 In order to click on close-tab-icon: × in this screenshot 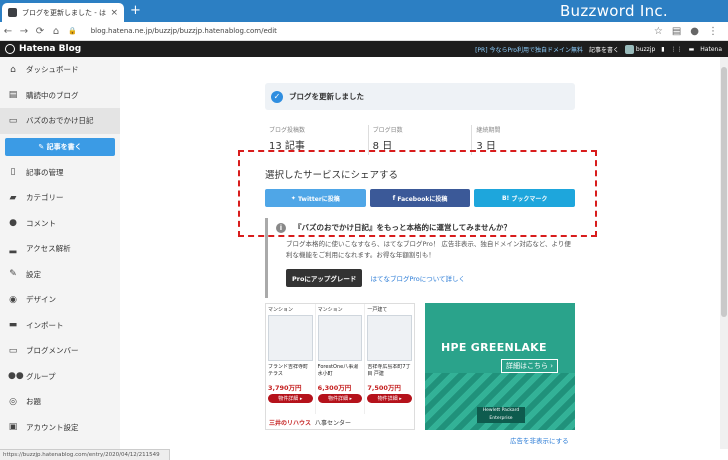, I will do `click(114, 13)`.